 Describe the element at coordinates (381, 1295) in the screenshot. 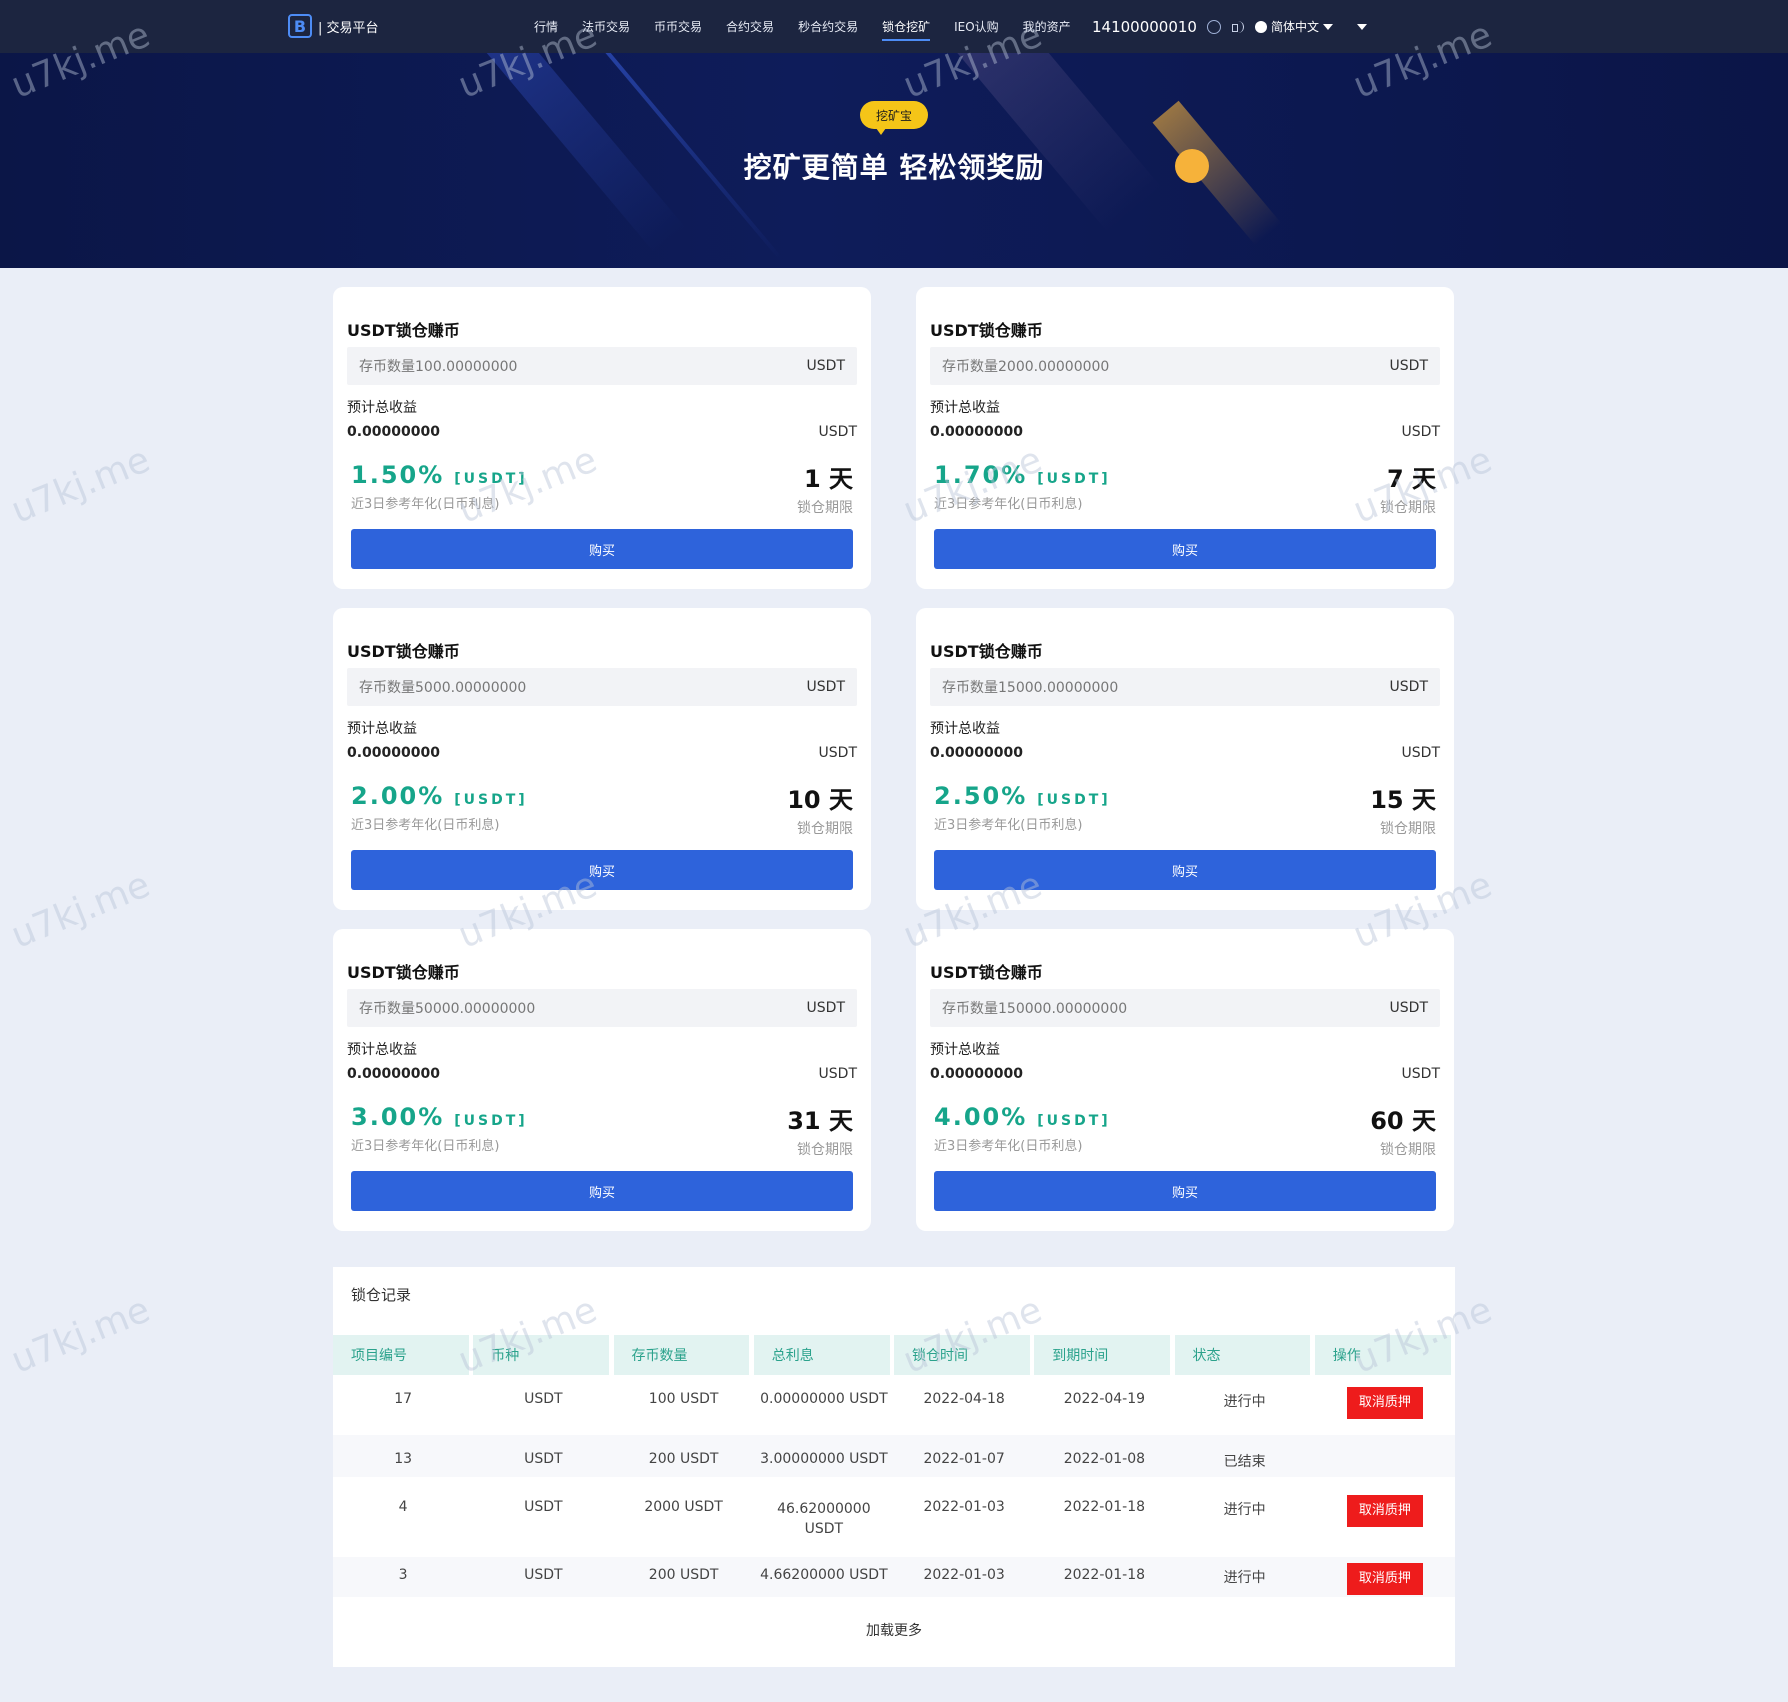

I see `records-title: 锁仓记录` at that location.